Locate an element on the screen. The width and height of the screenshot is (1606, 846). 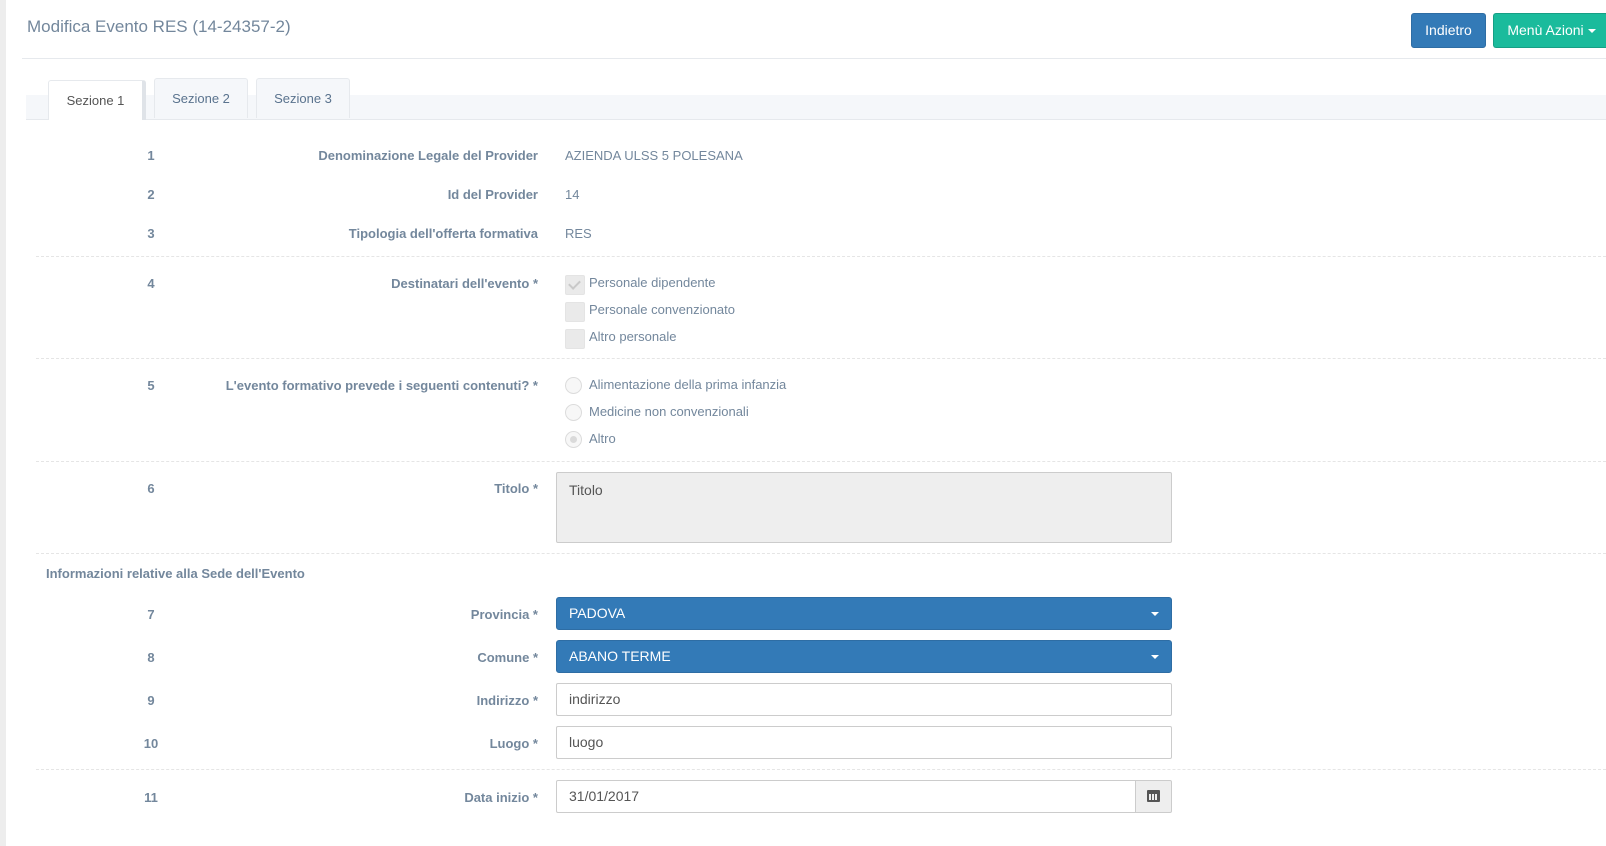
checkbox-label: Personale dipendente is located at coordinates (652, 282).